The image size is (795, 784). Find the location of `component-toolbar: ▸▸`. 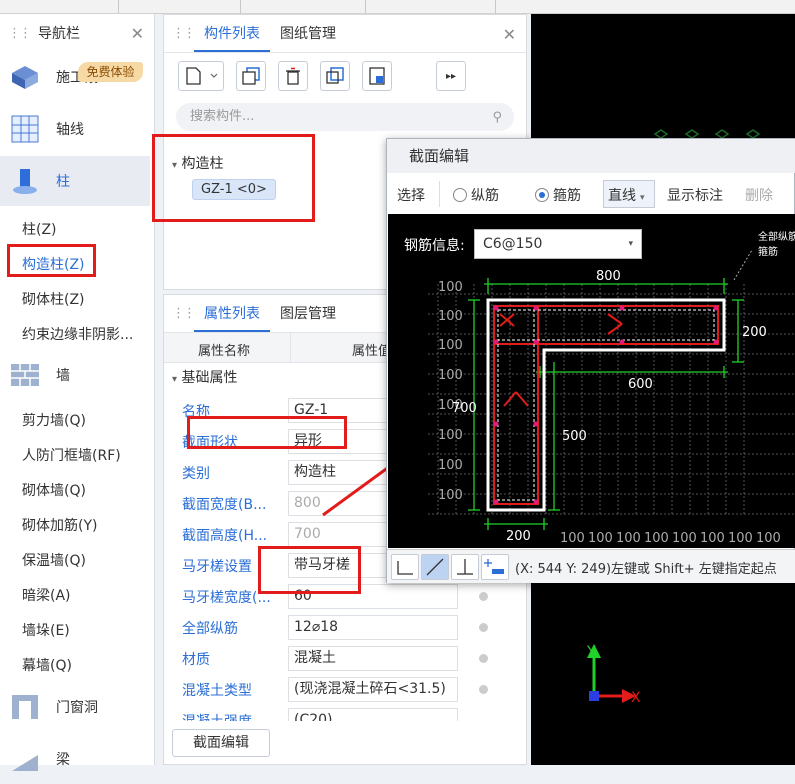

component-toolbar: ▸▸ is located at coordinates (322, 76).